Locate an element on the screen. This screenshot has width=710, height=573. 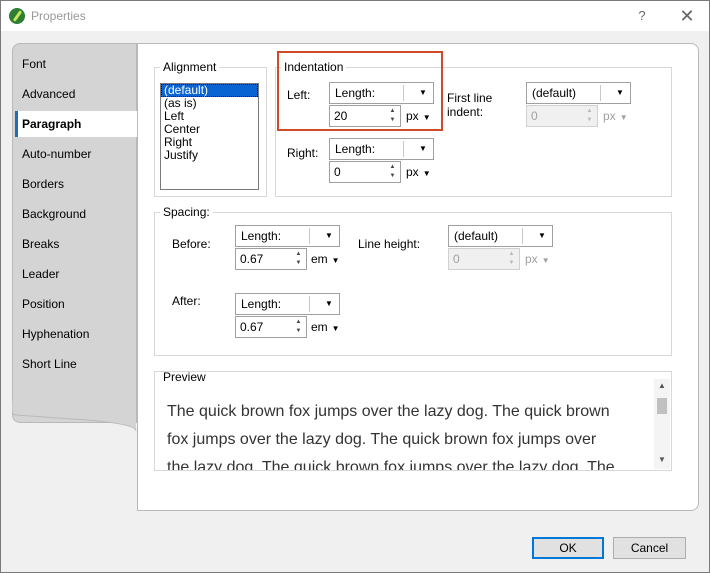
first-line-value: 0 is located at coordinates (534, 116).